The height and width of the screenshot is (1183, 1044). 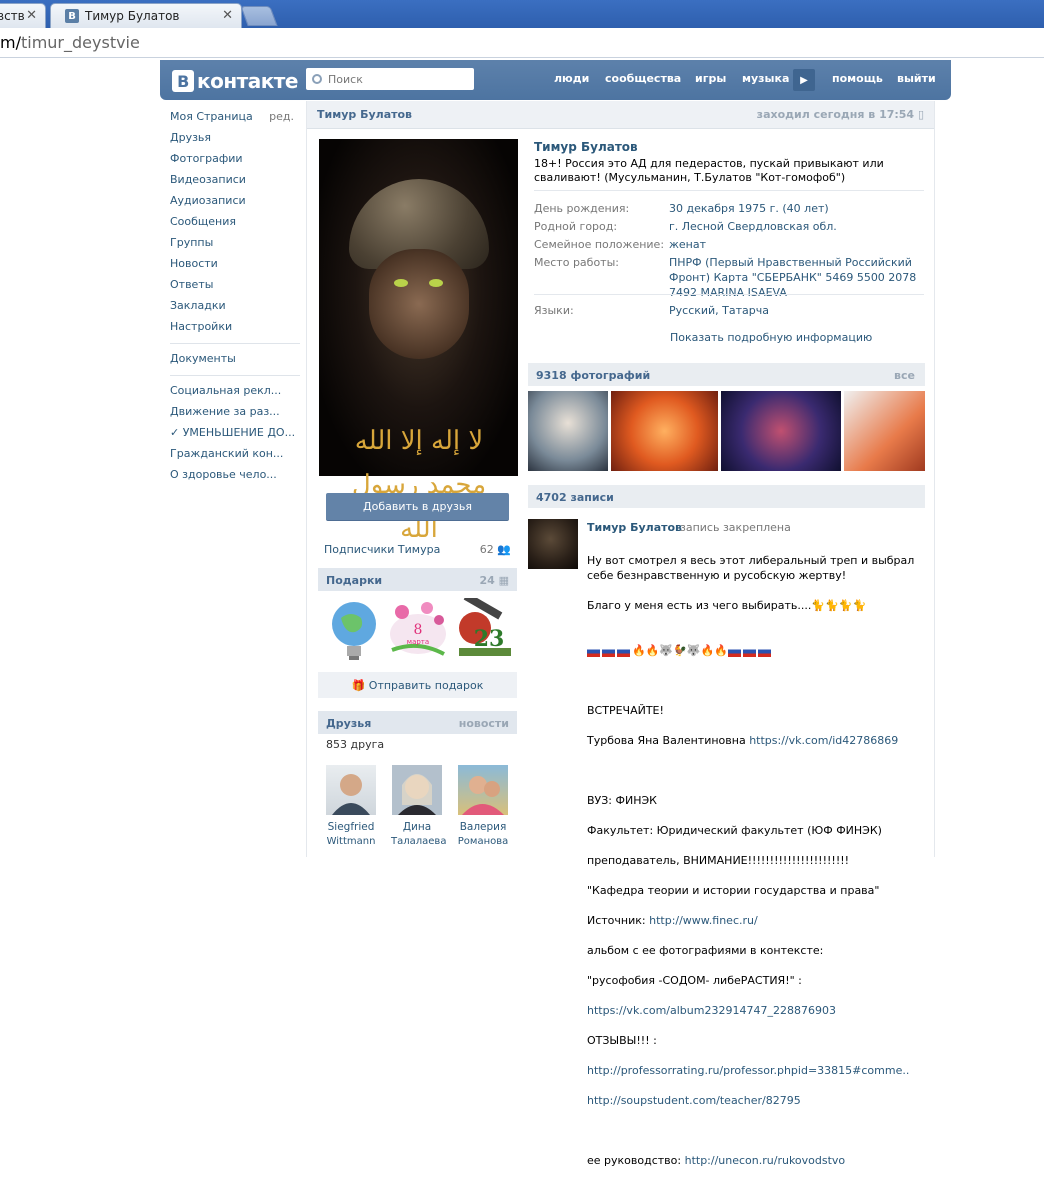 What do you see at coordinates (796, 310) in the screenshot?
I see `info-value: Русский, Татарча` at bounding box center [796, 310].